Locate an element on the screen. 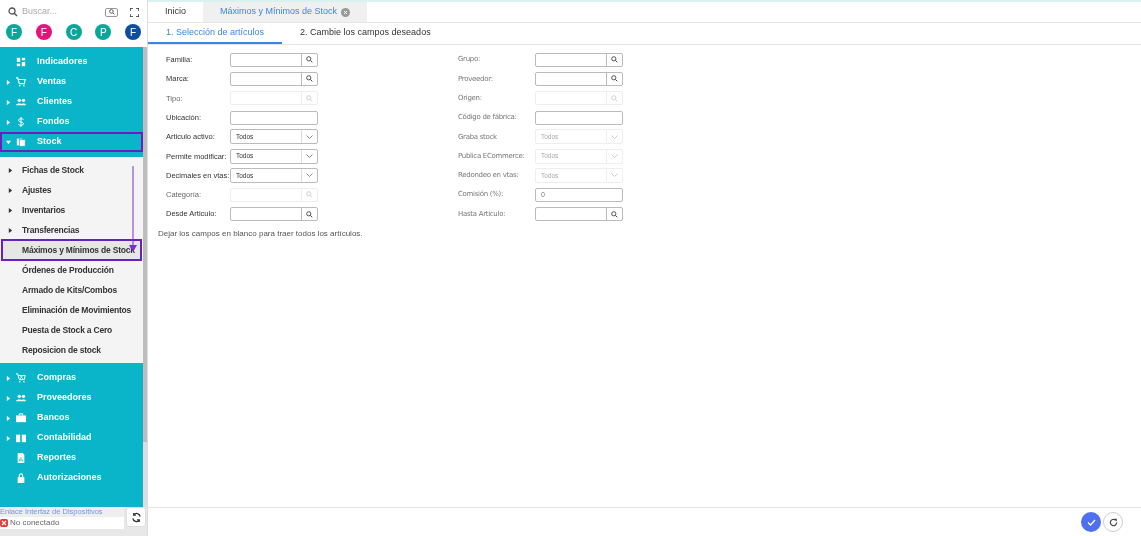 This screenshot has width=1141, height=536. sidebar-subitem: Reposicion de stock is located at coordinates (71, 350).